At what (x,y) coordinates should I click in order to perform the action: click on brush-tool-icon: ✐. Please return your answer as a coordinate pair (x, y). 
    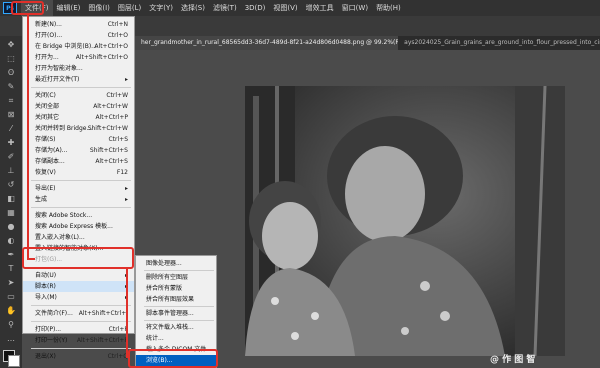
    Looking at the image, I should click on (11, 156).